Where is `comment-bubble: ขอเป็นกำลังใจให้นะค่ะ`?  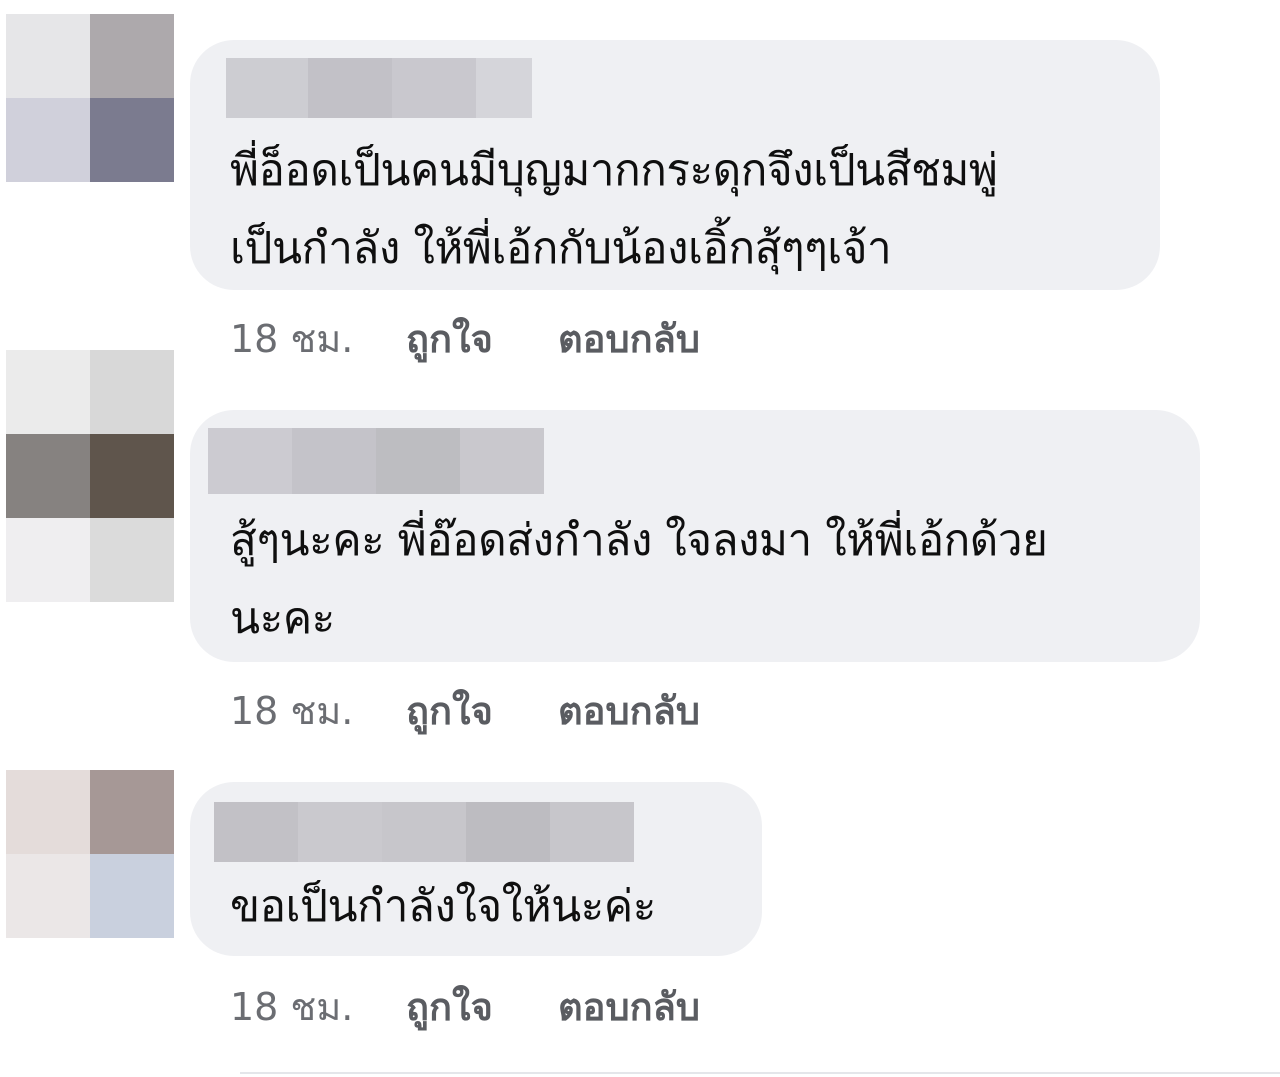 comment-bubble: ขอเป็นกำลังใจให้นะค่ะ is located at coordinates (476, 869).